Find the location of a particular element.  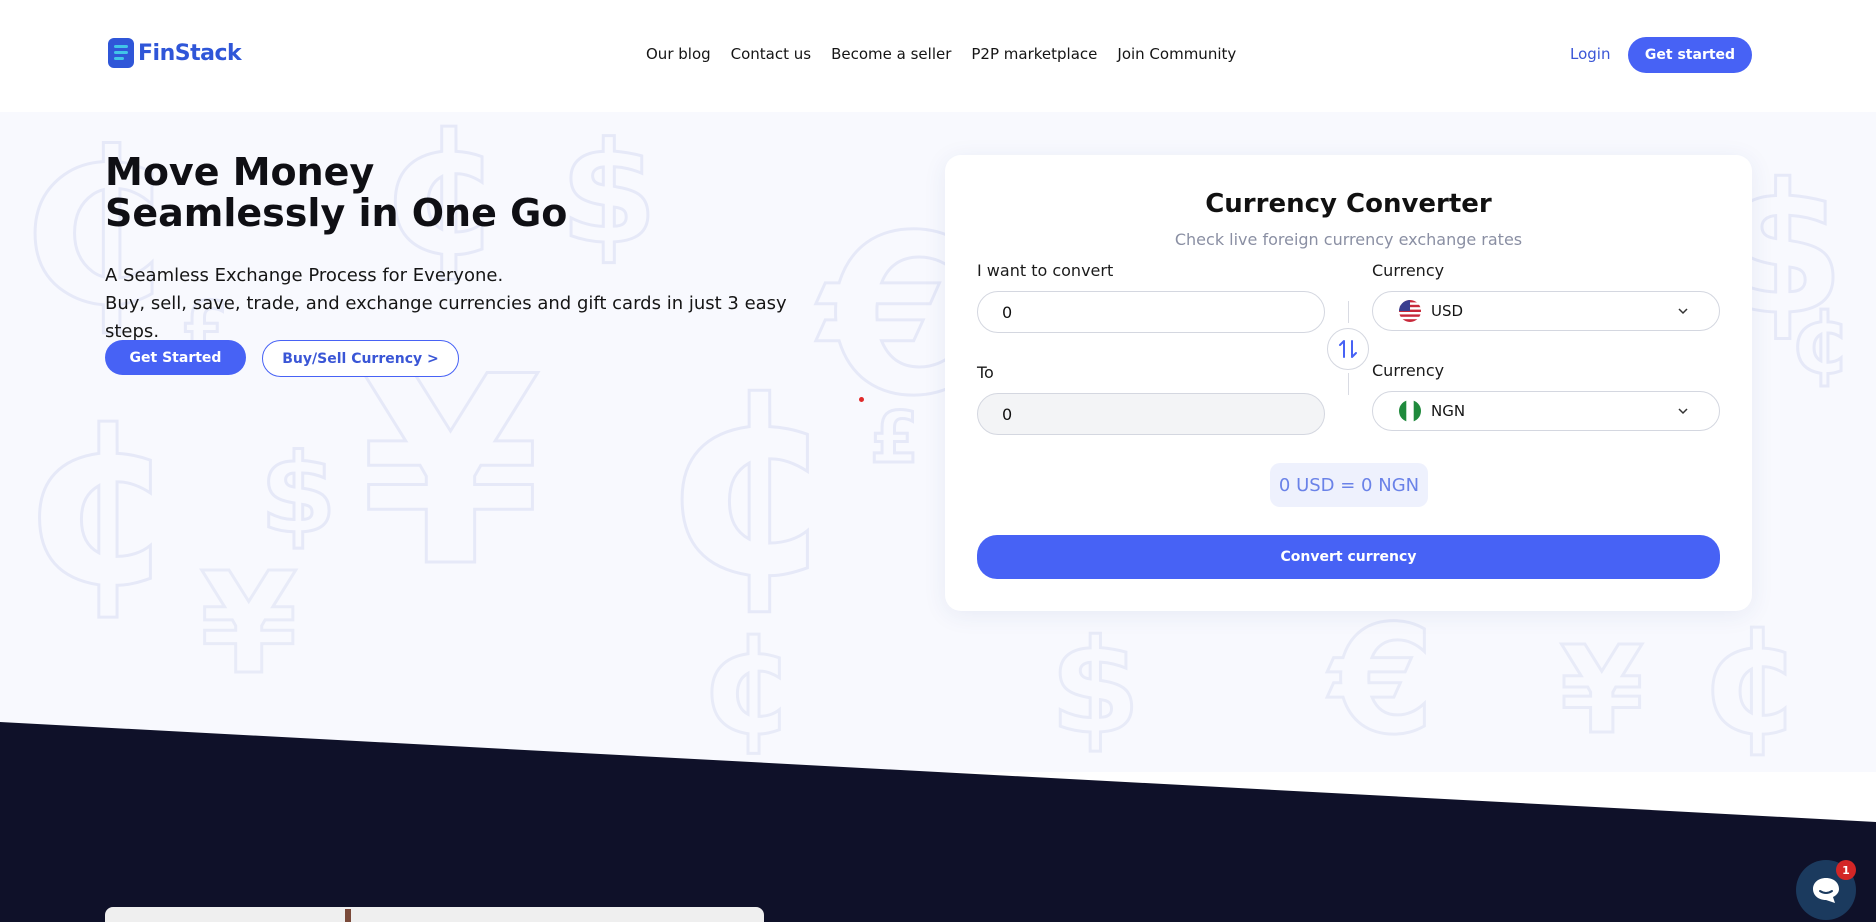

swap-divider-bottom is located at coordinates (1348, 384).